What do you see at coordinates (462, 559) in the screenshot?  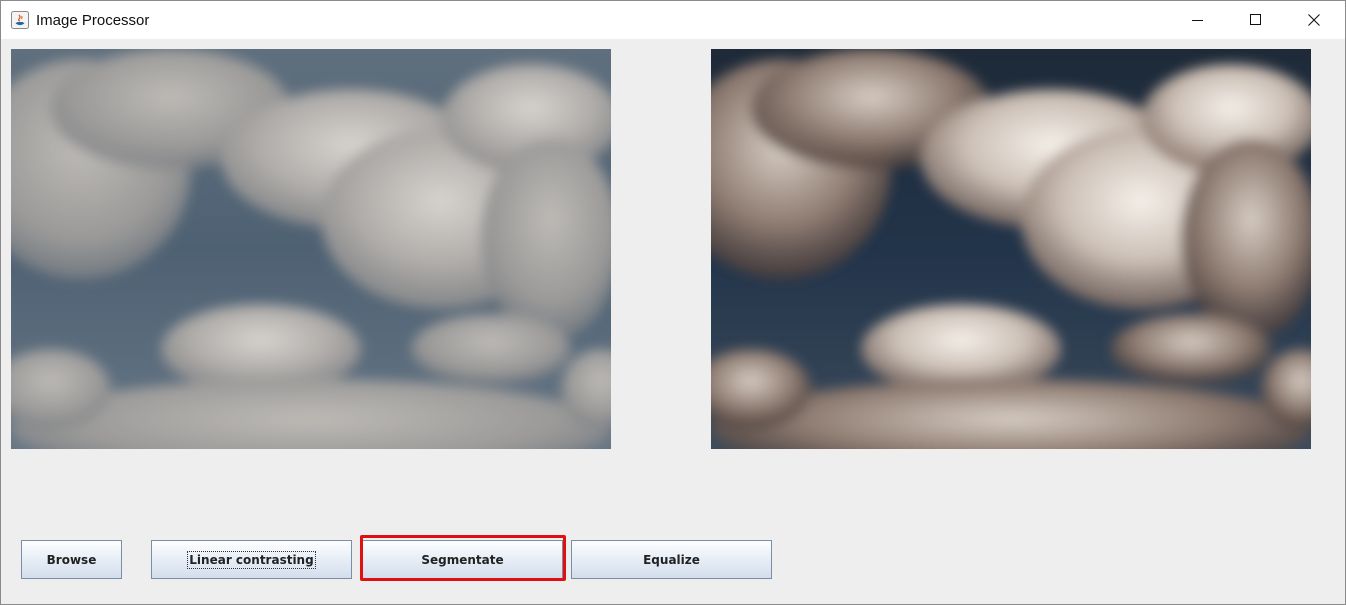 I see `segmentate-button: Segmentate` at bounding box center [462, 559].